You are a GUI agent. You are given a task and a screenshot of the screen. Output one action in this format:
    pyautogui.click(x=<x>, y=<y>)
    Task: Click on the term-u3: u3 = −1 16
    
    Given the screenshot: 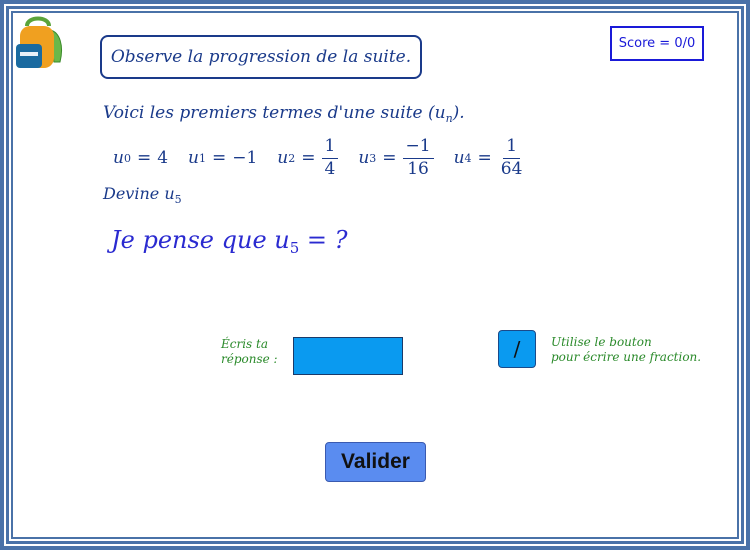 What is the action you would take?
    pyautogui.click(x=396, y=157)
    